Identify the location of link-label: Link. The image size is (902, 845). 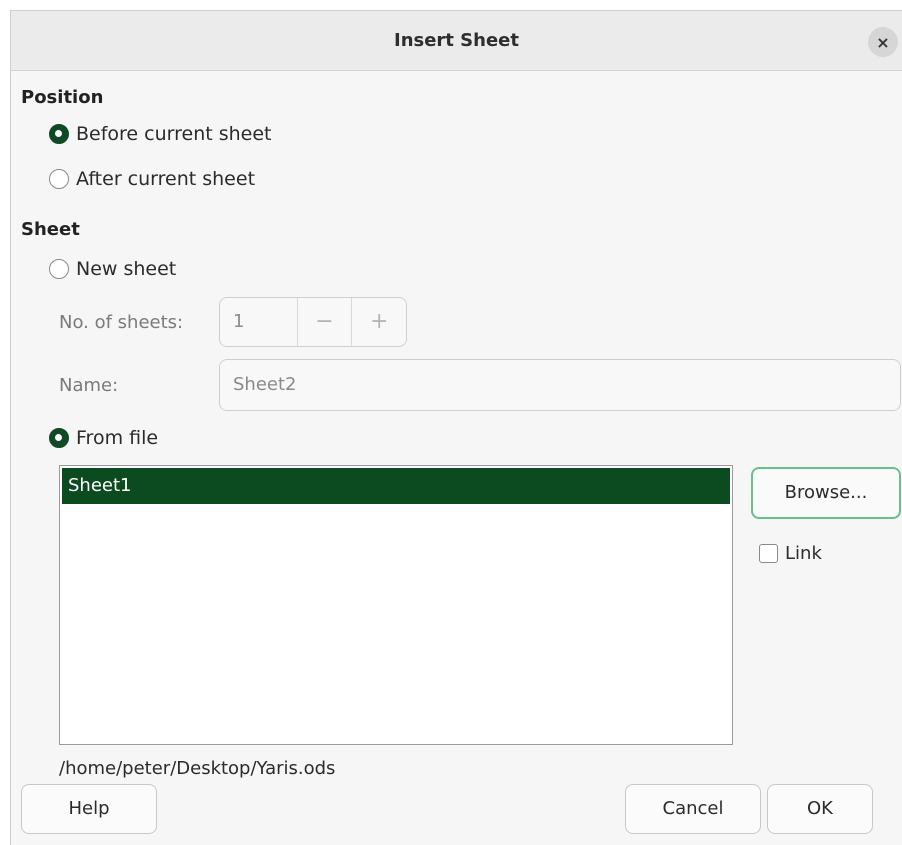
(803, 553).